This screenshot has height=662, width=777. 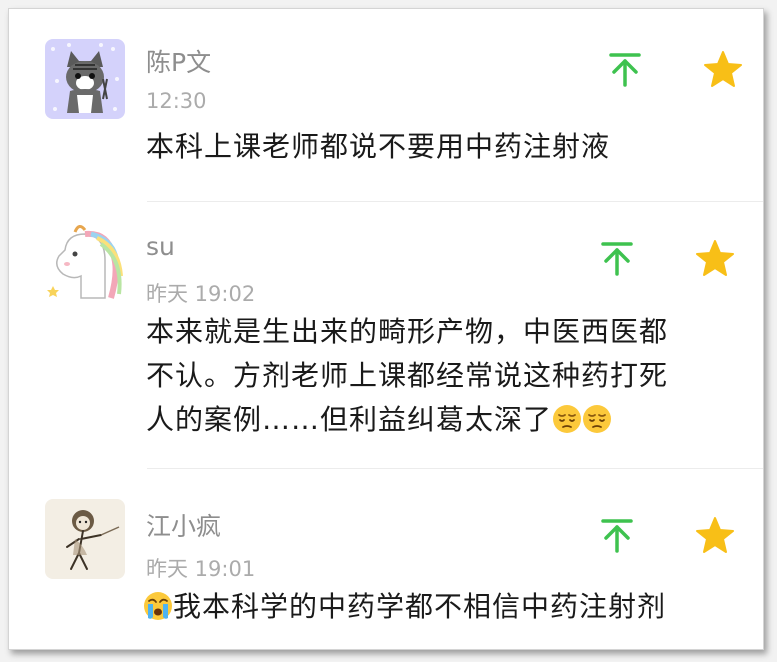 What do you see at coordinates (160, 246) in the screenshot?
I see `comment-username: su` at bounding box center [160, 246].